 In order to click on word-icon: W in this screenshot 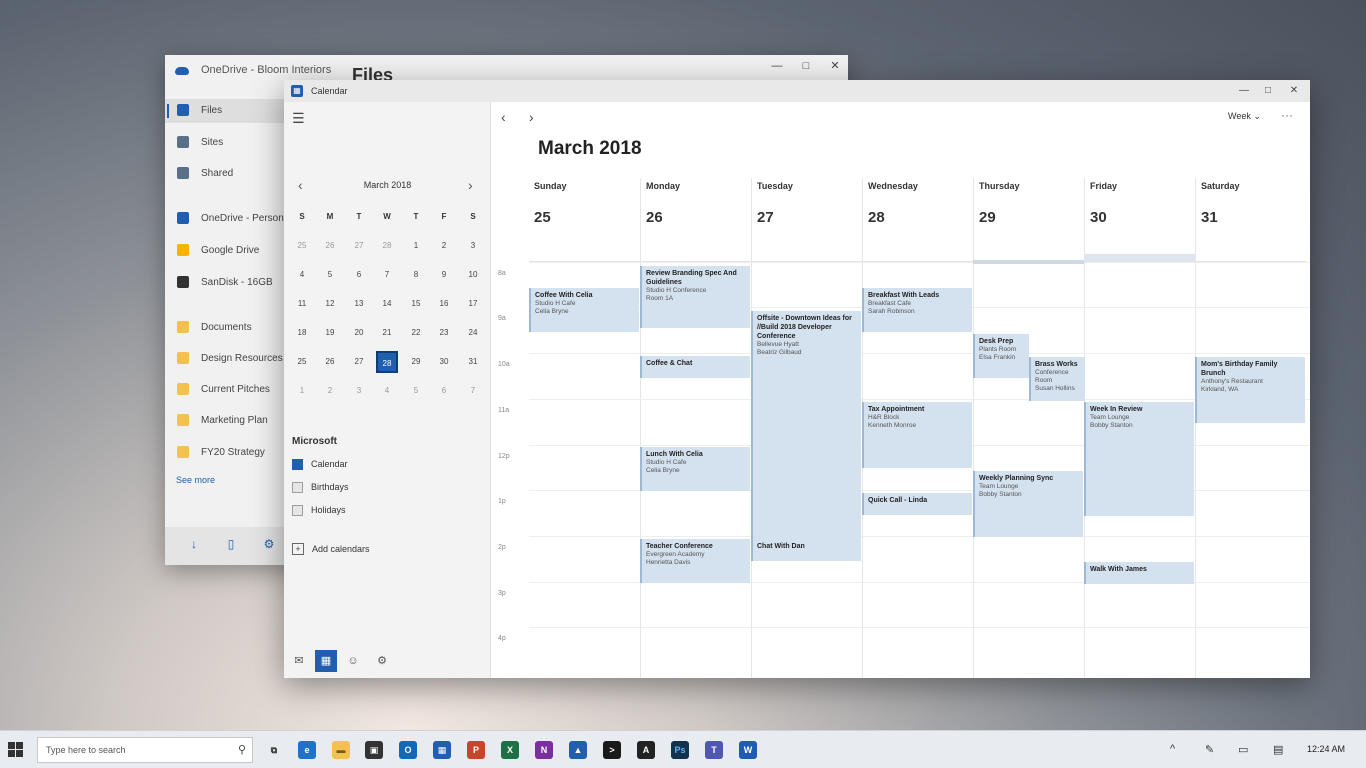, I will do `click(748, 750)`.